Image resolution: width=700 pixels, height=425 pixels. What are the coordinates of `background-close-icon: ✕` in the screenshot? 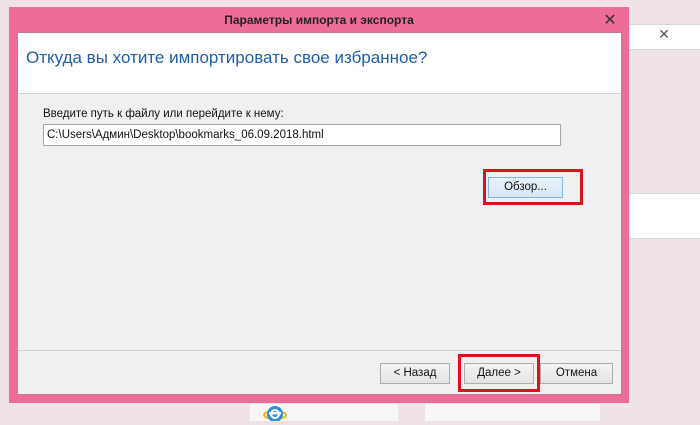 It's located at (664, 35).